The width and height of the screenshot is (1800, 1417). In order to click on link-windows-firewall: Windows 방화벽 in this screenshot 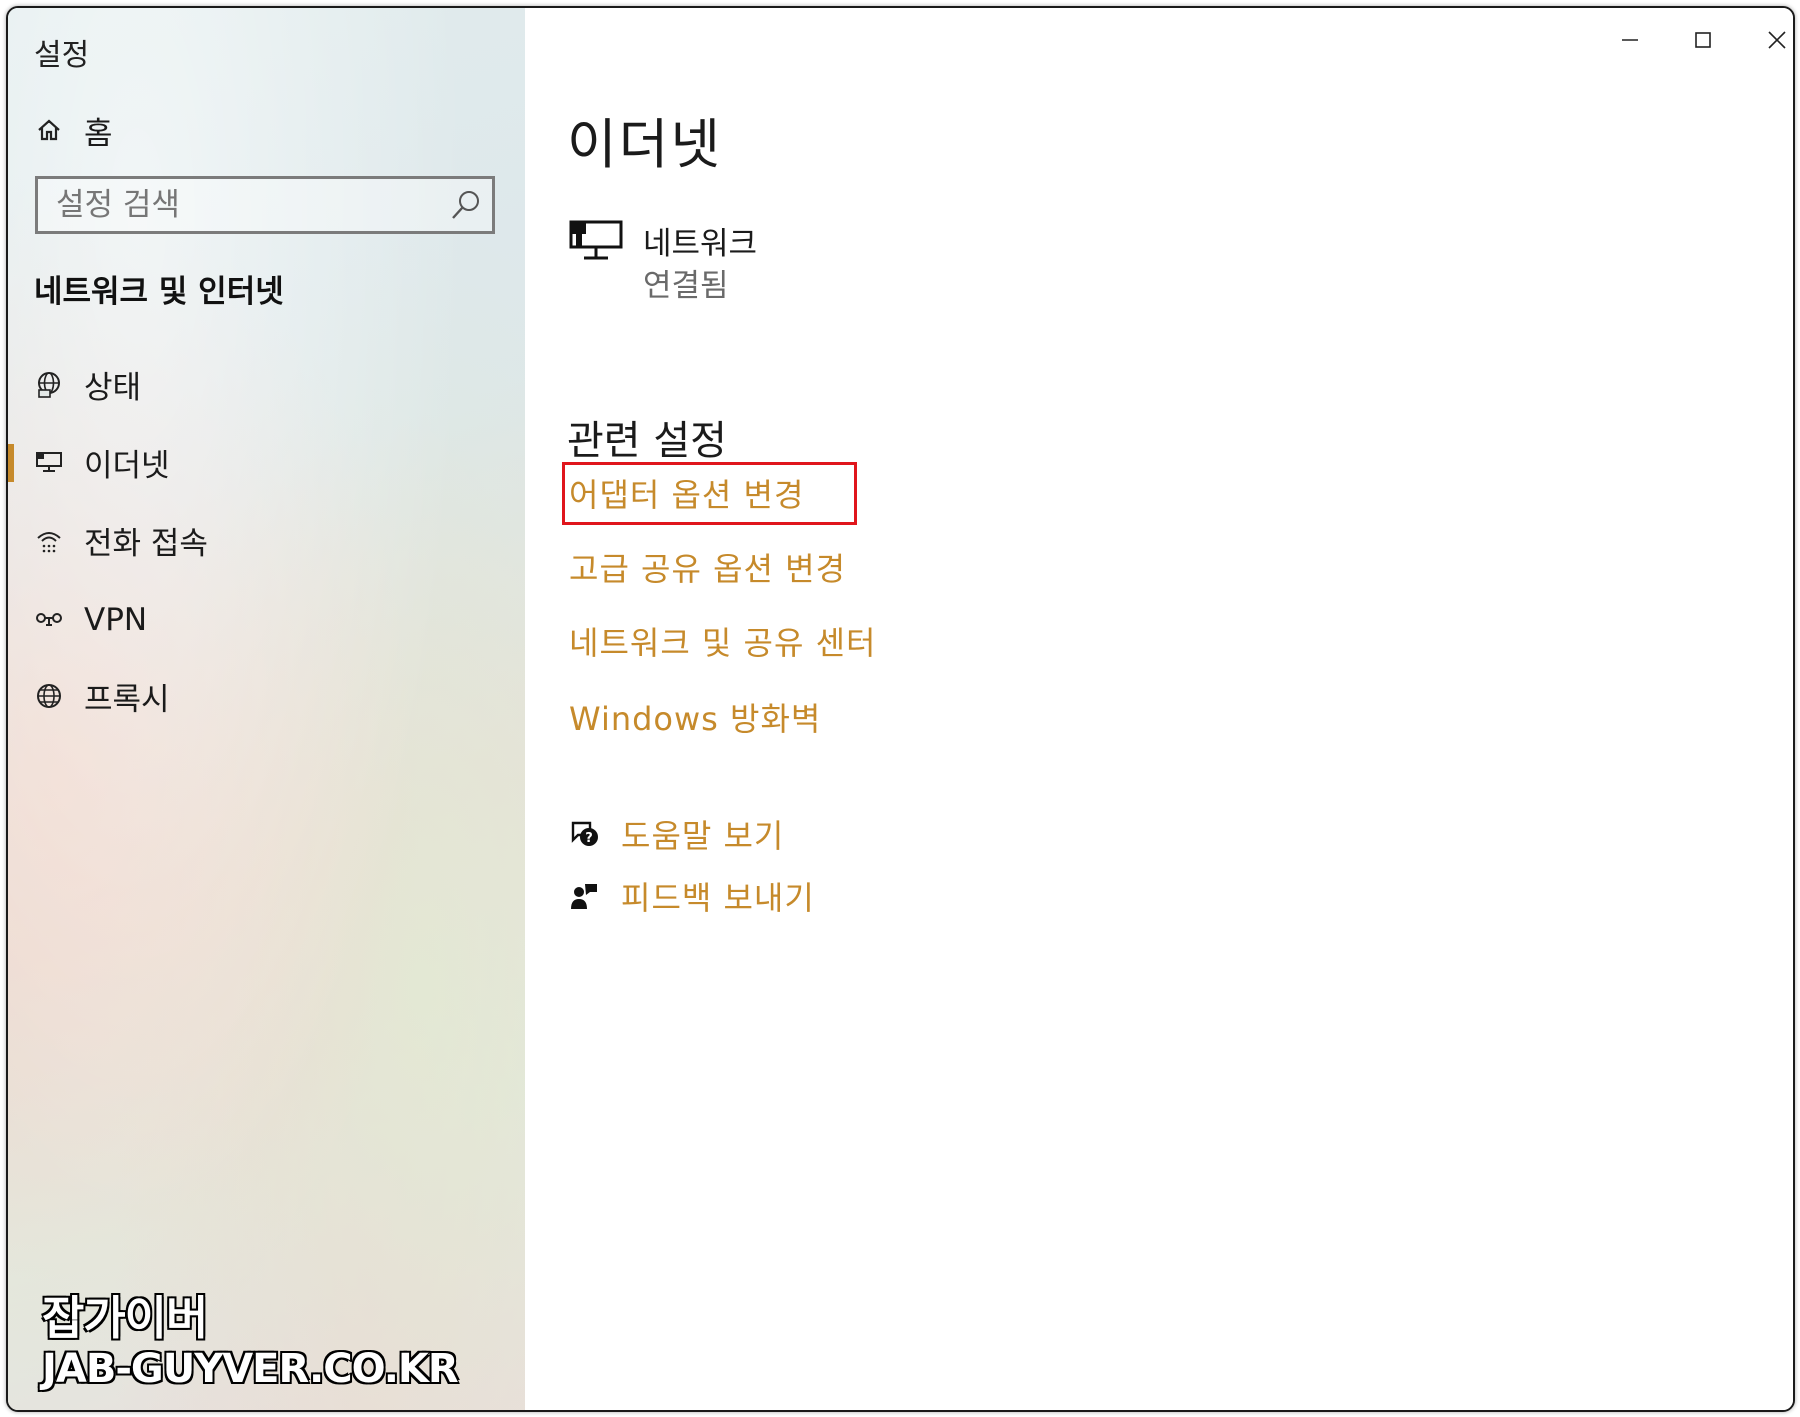, I will do `click(695, 717)`.